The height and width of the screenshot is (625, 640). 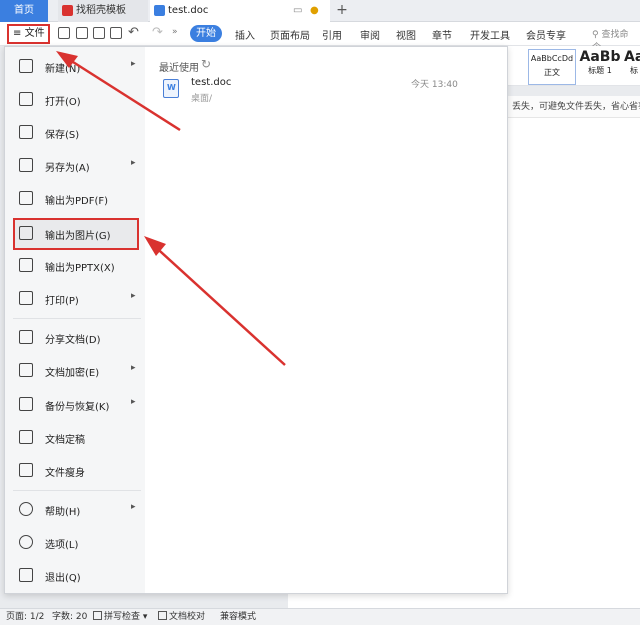 What do you see at coordinates (75, 299) in the screenshot?
I see `menu-item-print: 打印(P) ▸` at bounding box center [75, 299].